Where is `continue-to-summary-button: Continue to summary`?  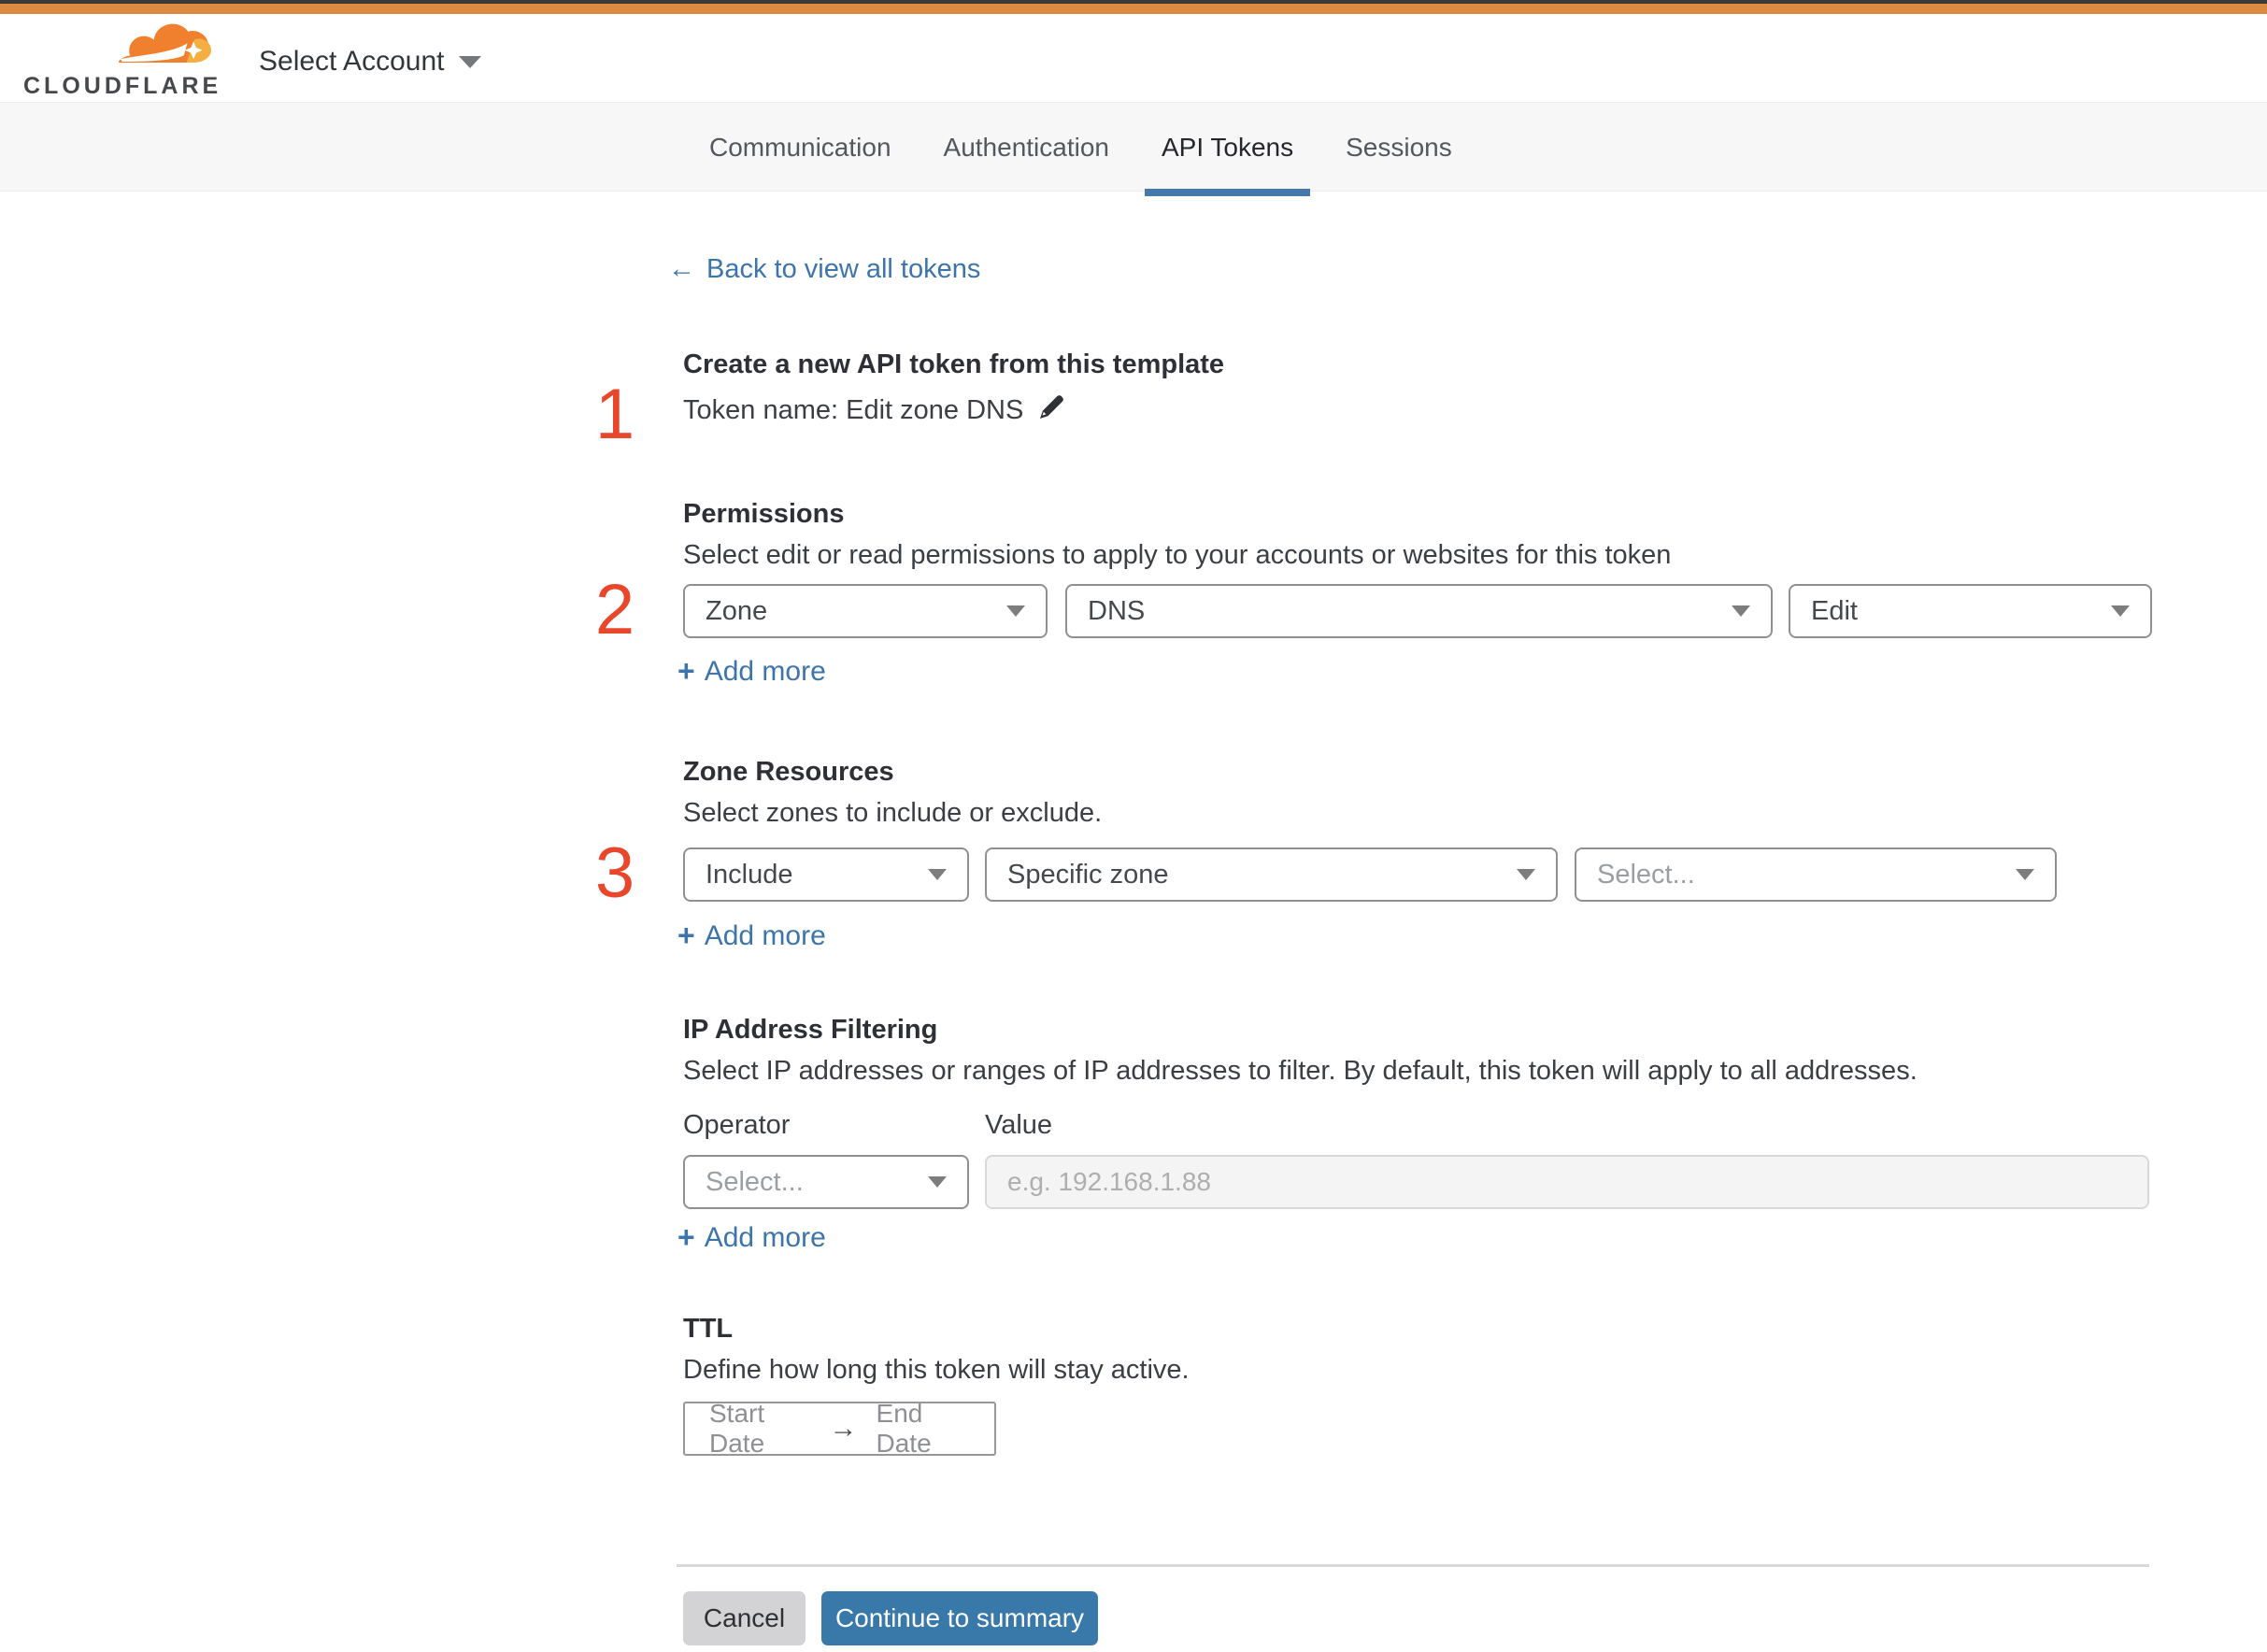
continue-to-summary-button: Continue to summary is located at coordinates (960, 1618).